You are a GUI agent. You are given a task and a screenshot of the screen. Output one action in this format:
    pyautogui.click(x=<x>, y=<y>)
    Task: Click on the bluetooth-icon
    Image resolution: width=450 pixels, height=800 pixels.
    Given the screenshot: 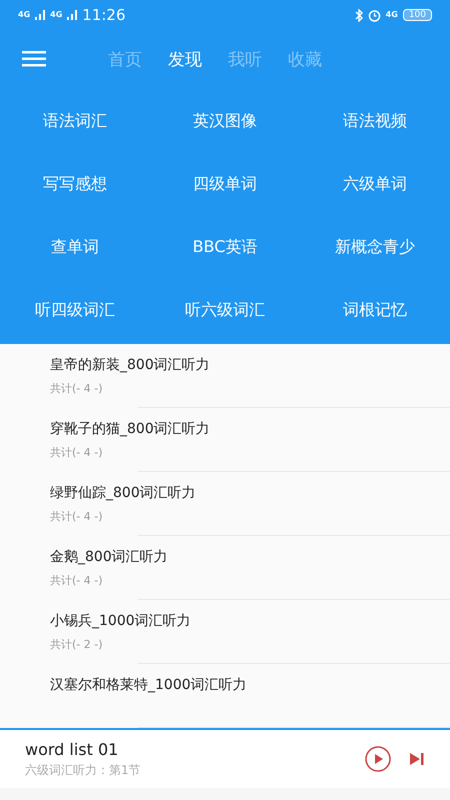 What is the action you would take?
    pyautogui.click(x=358, y=15)
    